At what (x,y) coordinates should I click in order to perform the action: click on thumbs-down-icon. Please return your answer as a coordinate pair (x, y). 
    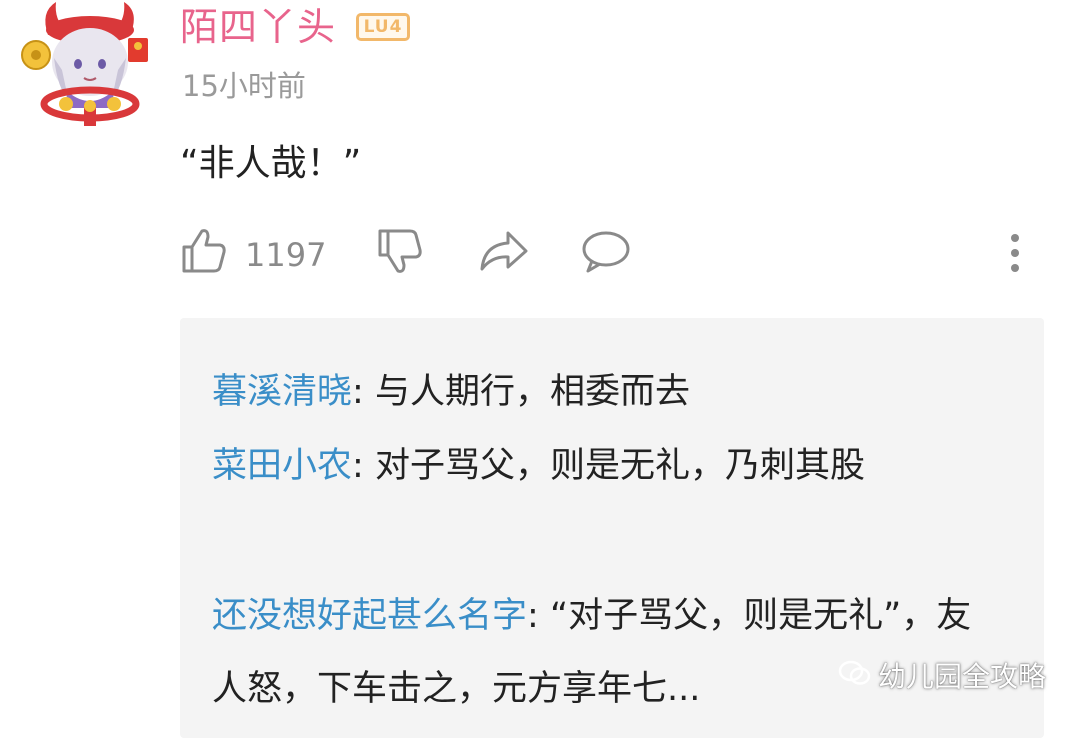
    Looking at the image, I should click on (400, 251).